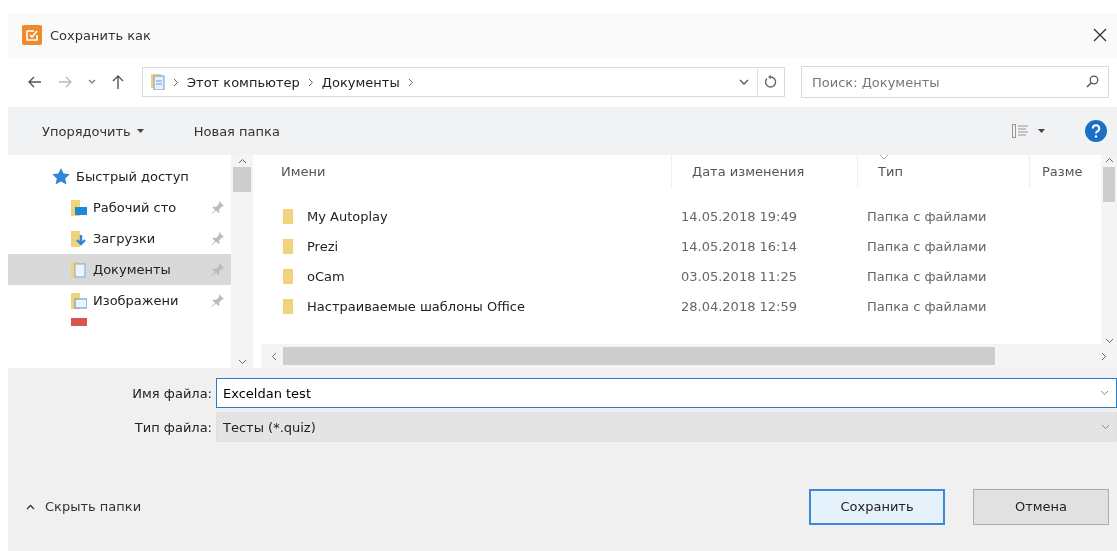  Describe the element at coordinates (360, 82) in the screenshot. I see `breadcrumb: Документы` at that location.